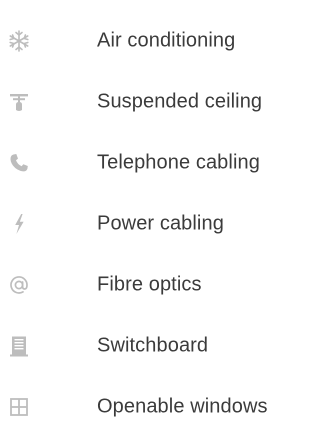 The width and height of the screenshot is (320, 437). Describe the element at coordinates (19, 102) in the screenshot. I see `ceiling-lamp-icon` at that location.